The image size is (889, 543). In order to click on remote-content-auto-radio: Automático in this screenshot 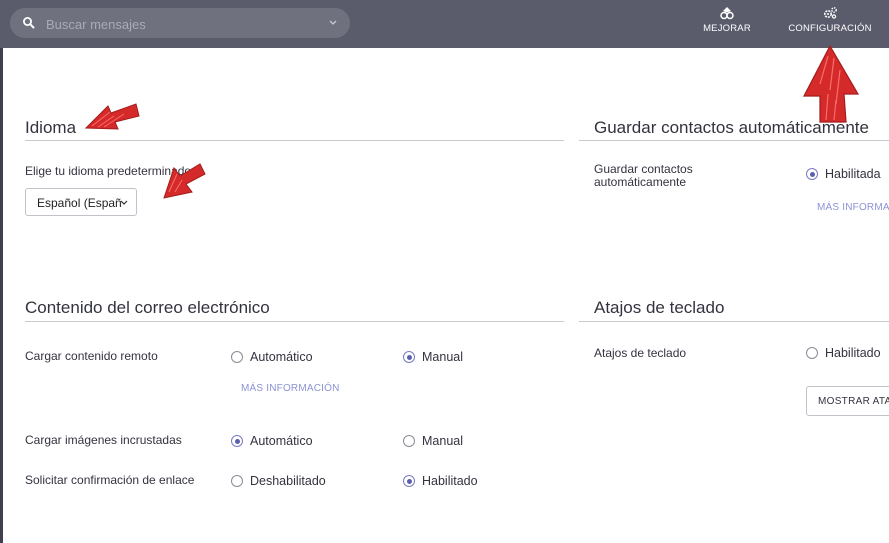, I will do `click(272, 357)`.